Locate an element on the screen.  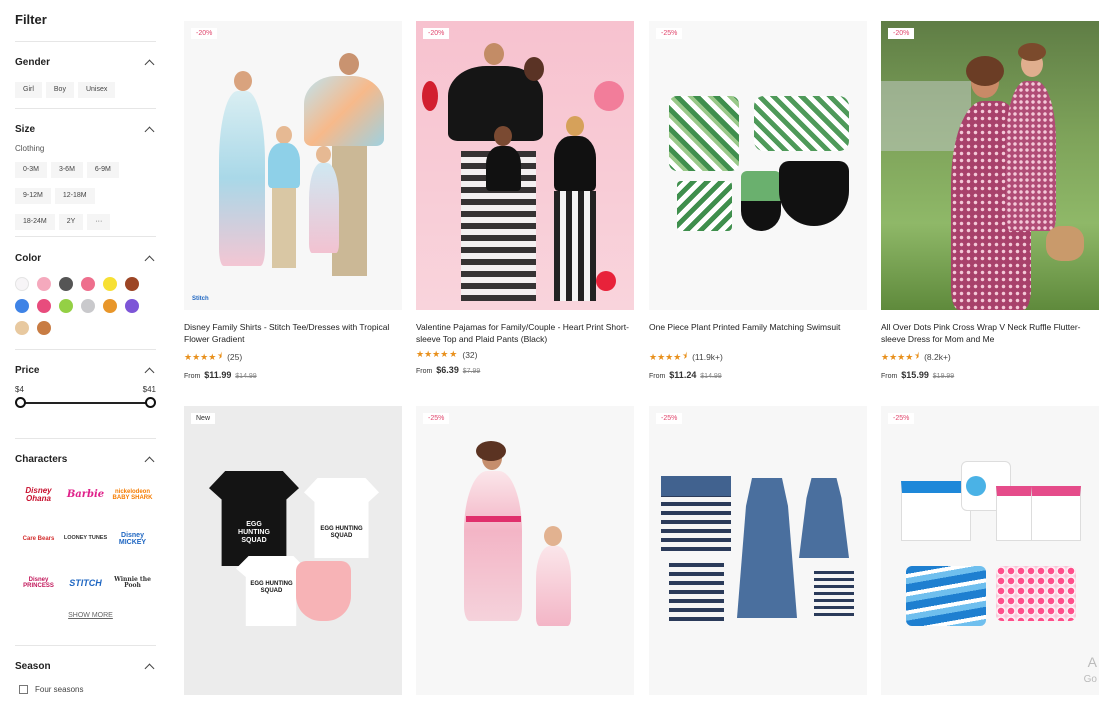
character-logo-mickey: Disney MICKEY is located at coordinates (132, 539).